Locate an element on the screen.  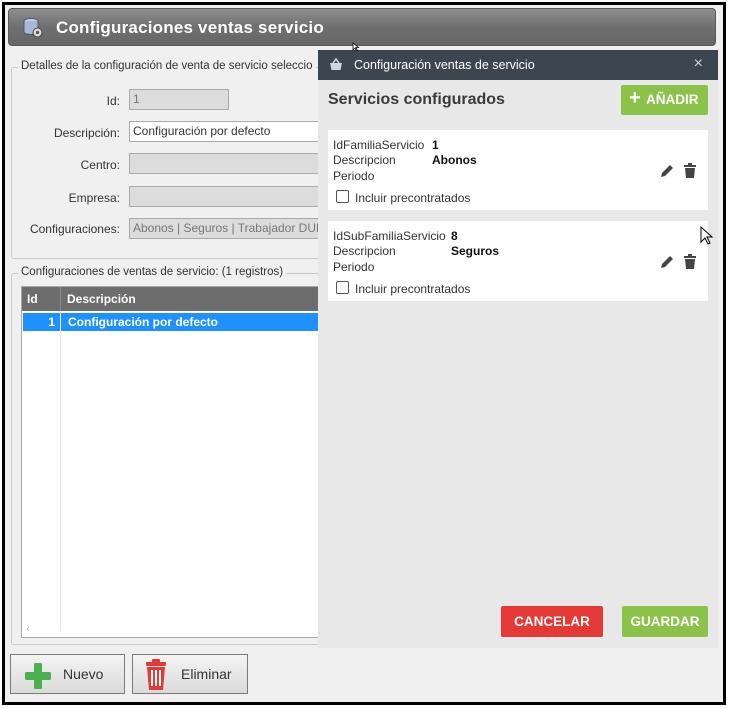
table-header: Id Descripción is located at coordinates (171, 299).